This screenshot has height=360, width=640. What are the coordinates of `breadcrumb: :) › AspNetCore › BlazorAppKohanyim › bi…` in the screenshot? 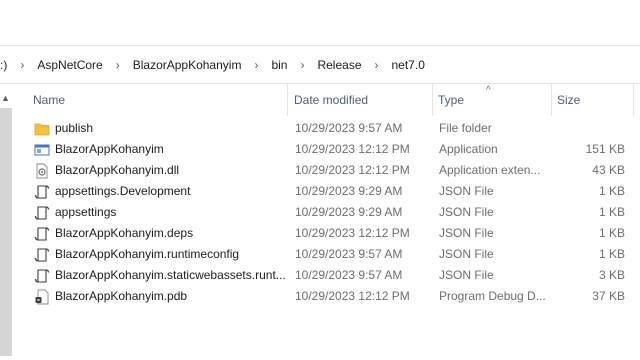 It's located at (214, 64).